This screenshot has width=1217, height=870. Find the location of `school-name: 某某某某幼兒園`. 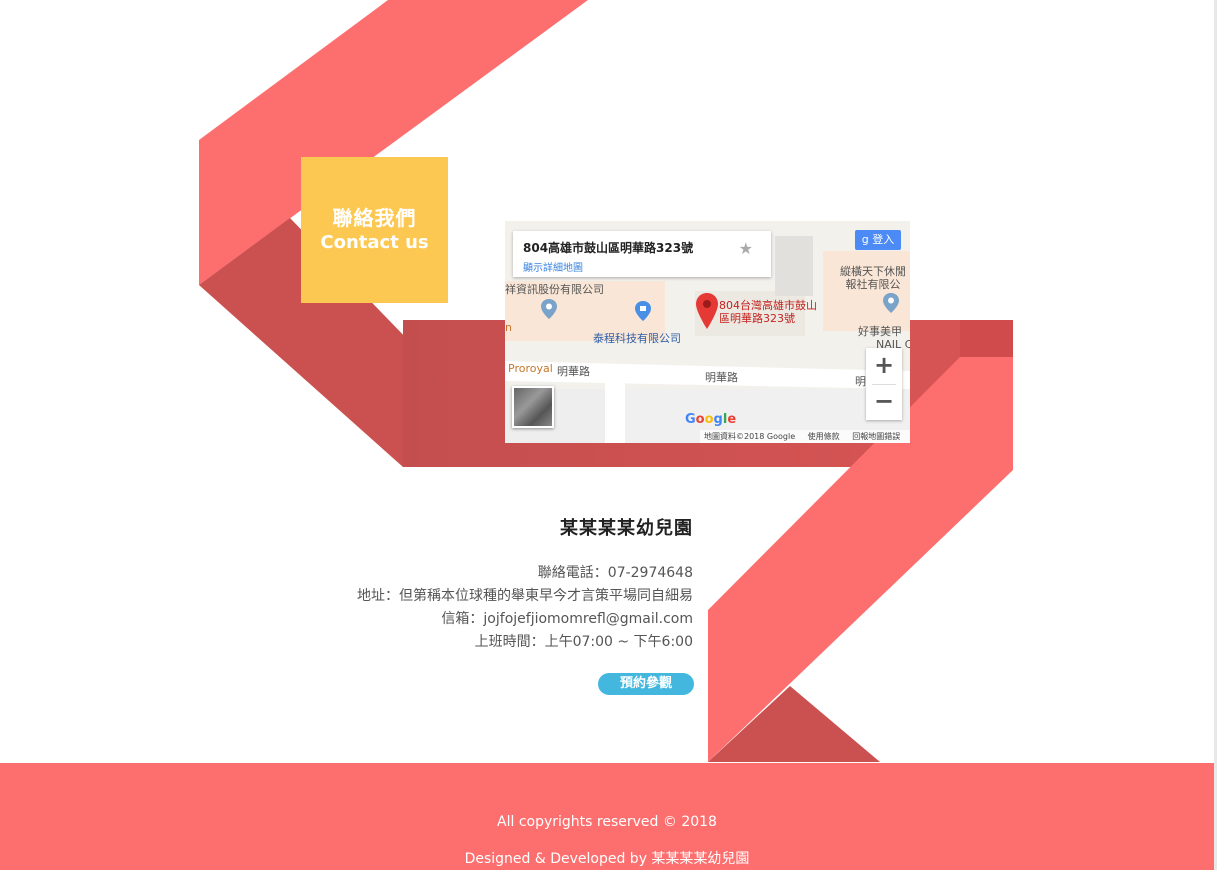

school-name: 某某某某幼兒園 is located at coordinates (626, 528).